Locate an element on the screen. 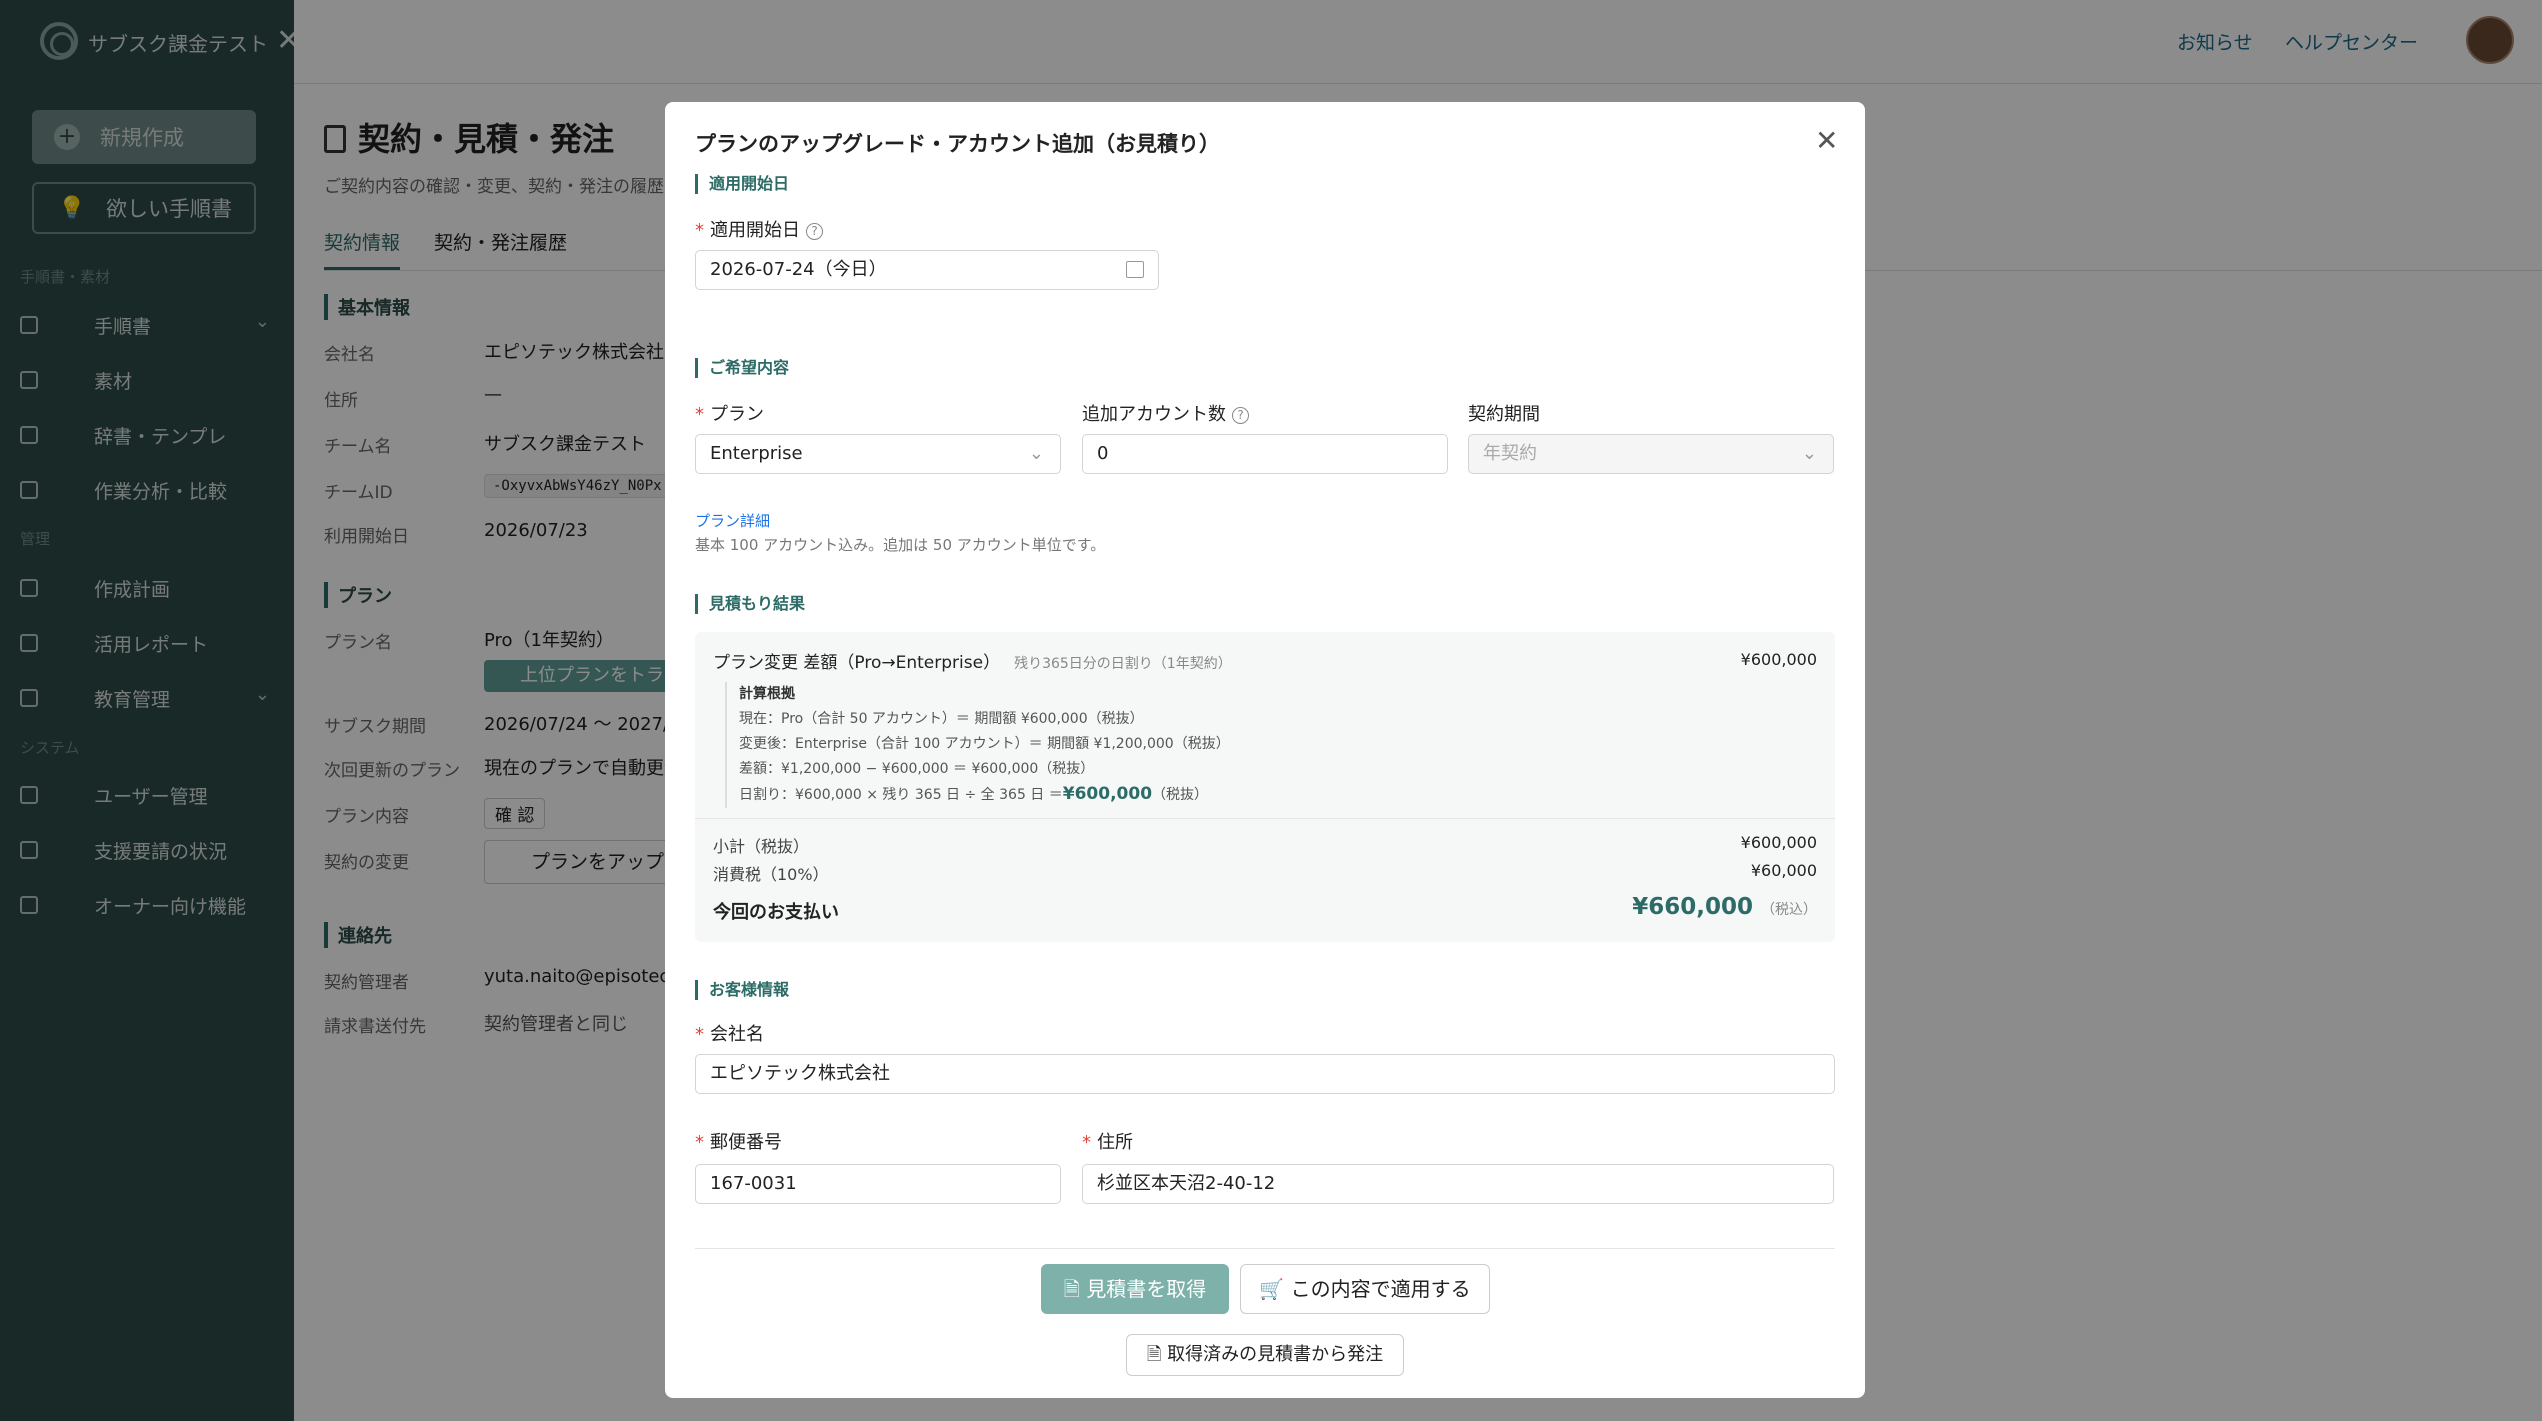 The image size is (2542, 1421). accounts-label: 追加アカウント数? is located at coordinates (1165, 413).